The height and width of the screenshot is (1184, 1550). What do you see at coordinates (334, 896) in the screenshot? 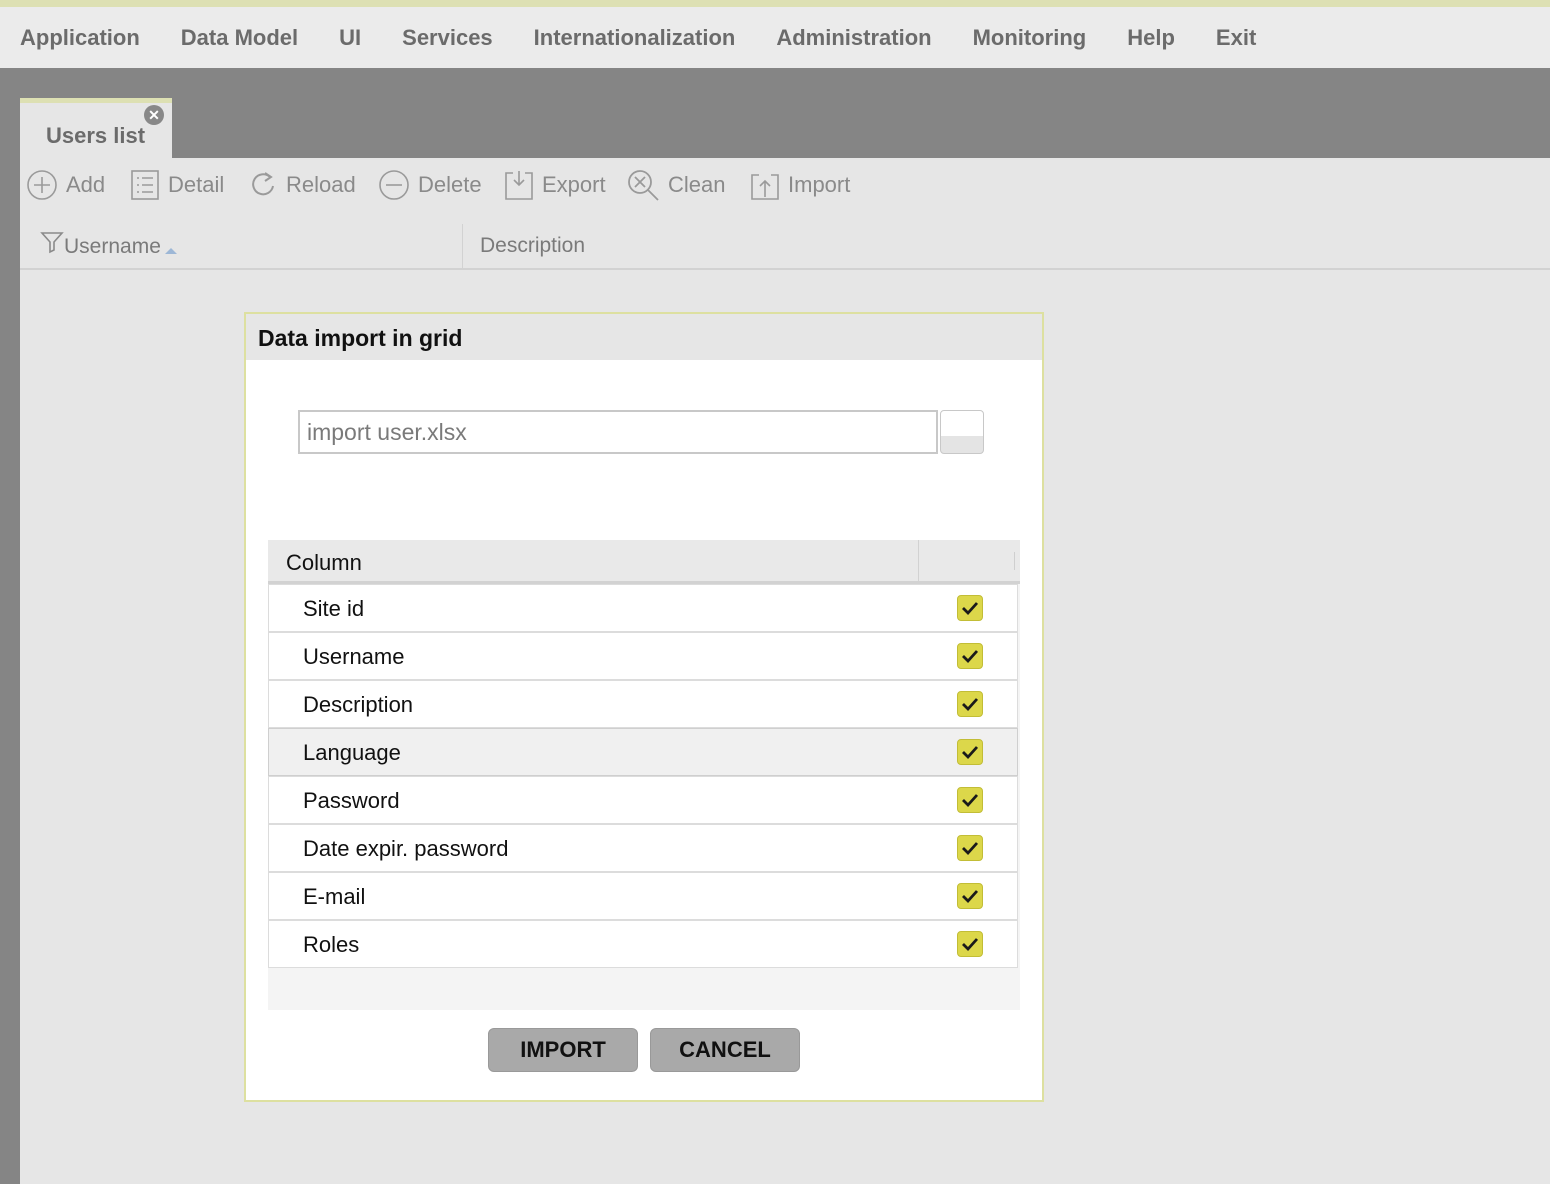
I see `column-row-label: E-mail` at bounding box center [334, 896].